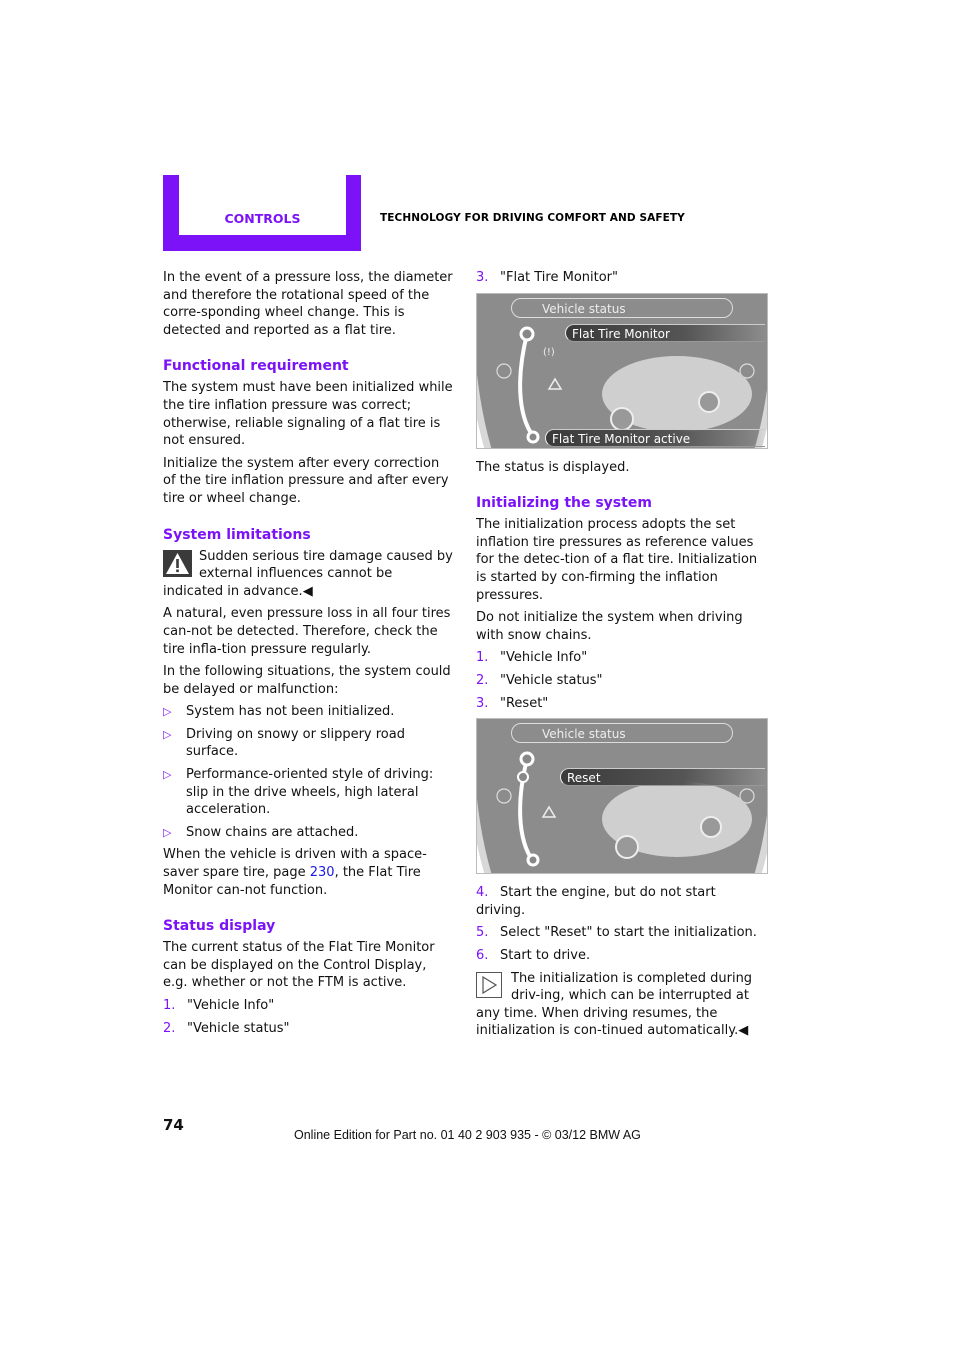  I want to click on menu-item-flat-tire-monitor: Flat Tire Monitor, so click(665, 332).